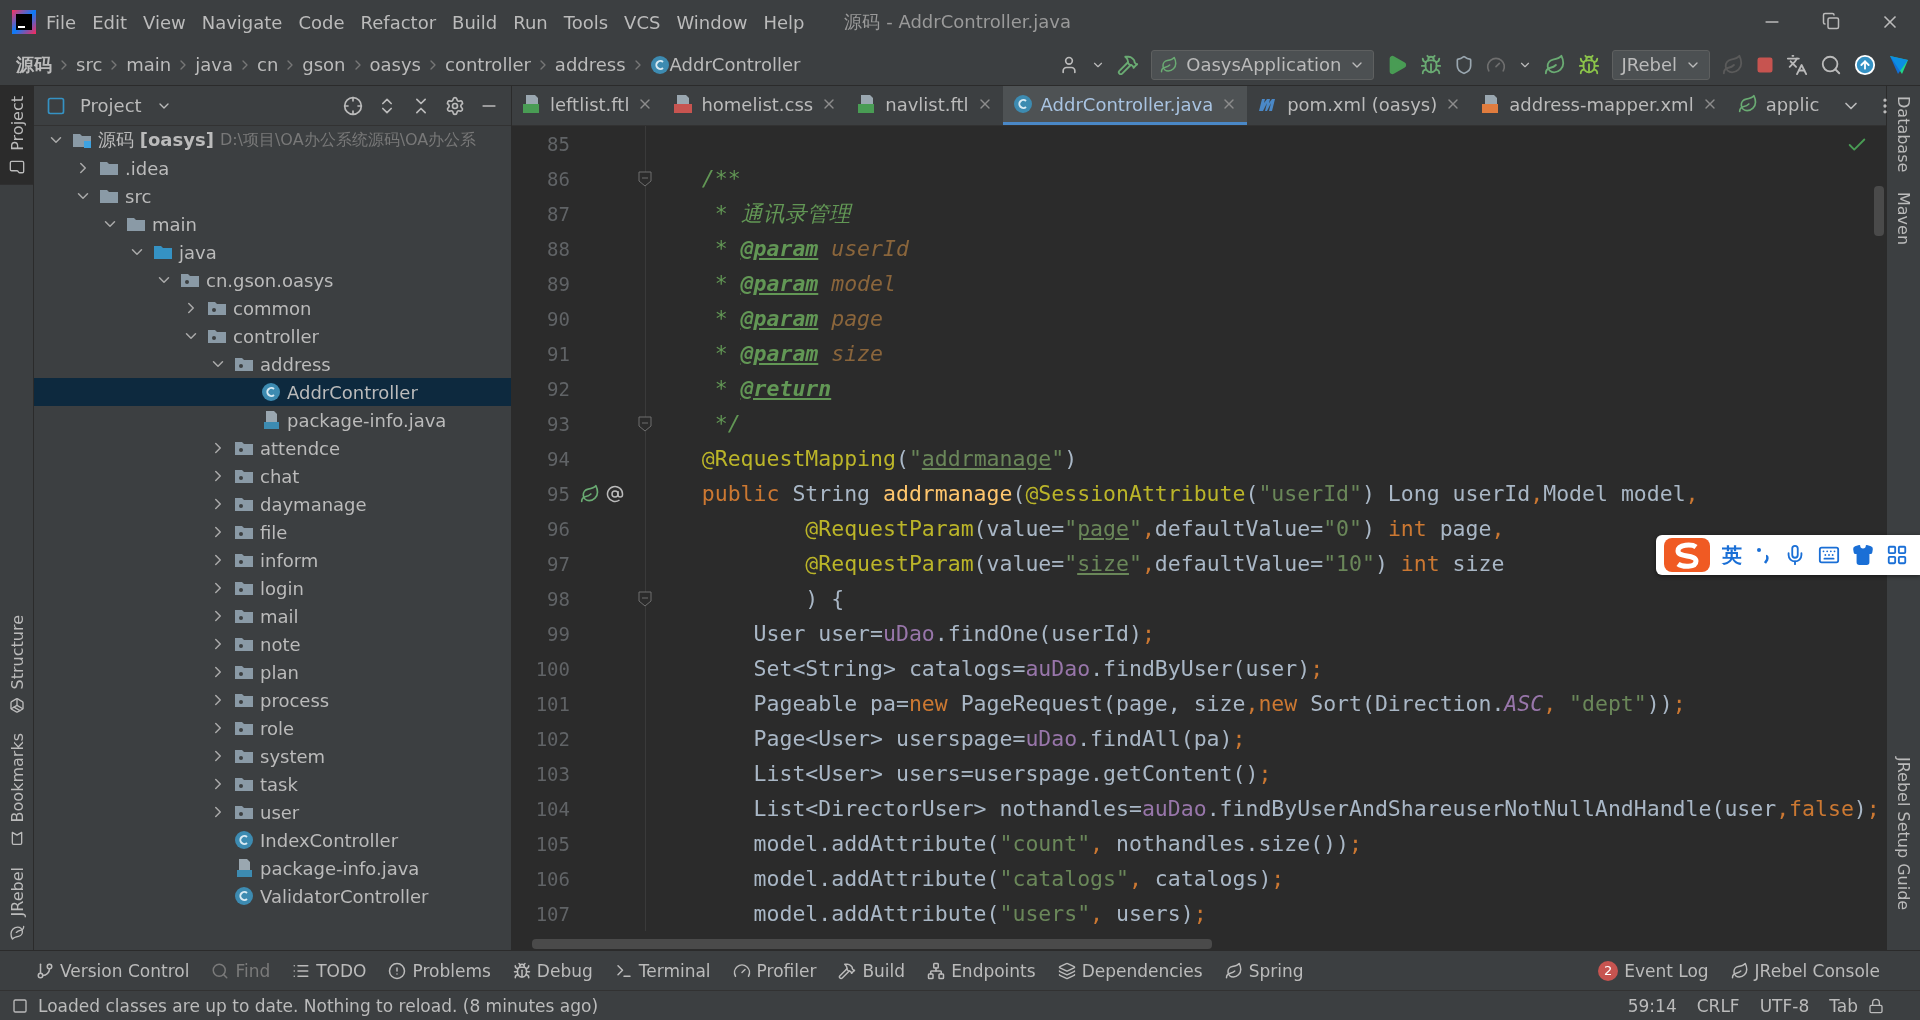  Describe the element at coordinates (272, 756) in the screenshot. I see `tree-item: system` at that location.